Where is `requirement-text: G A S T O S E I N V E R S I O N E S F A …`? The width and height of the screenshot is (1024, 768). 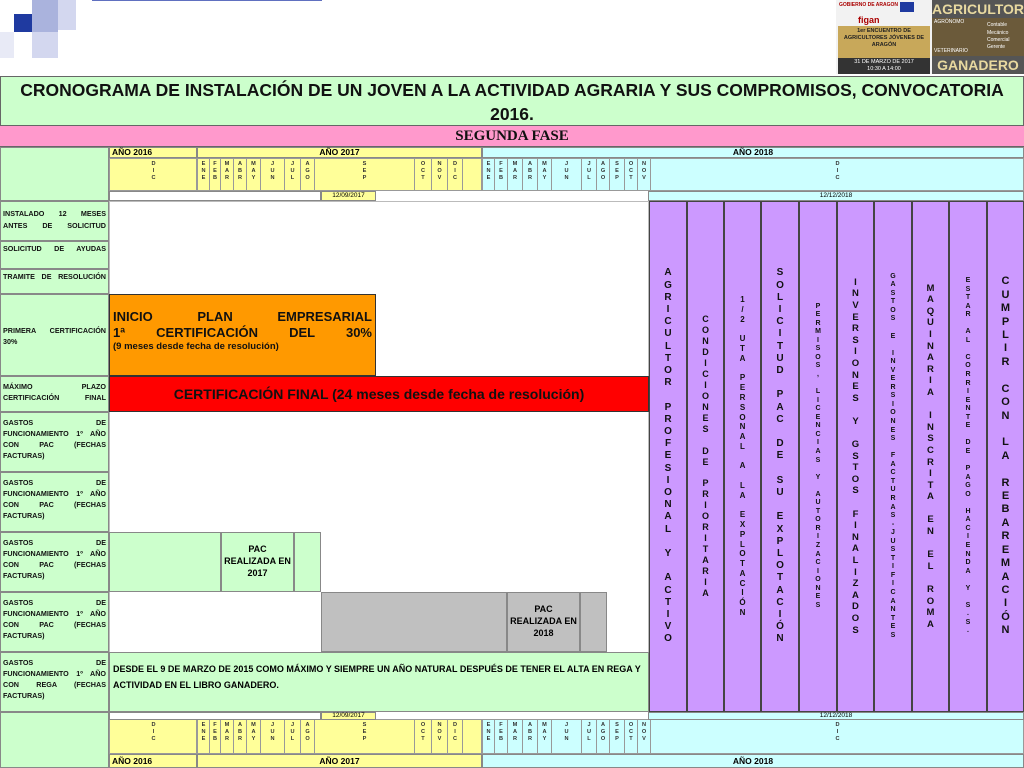 requirement-text: G A S T O S E I N V E R S I O N E S F A … is located at coordinates (893, 455).